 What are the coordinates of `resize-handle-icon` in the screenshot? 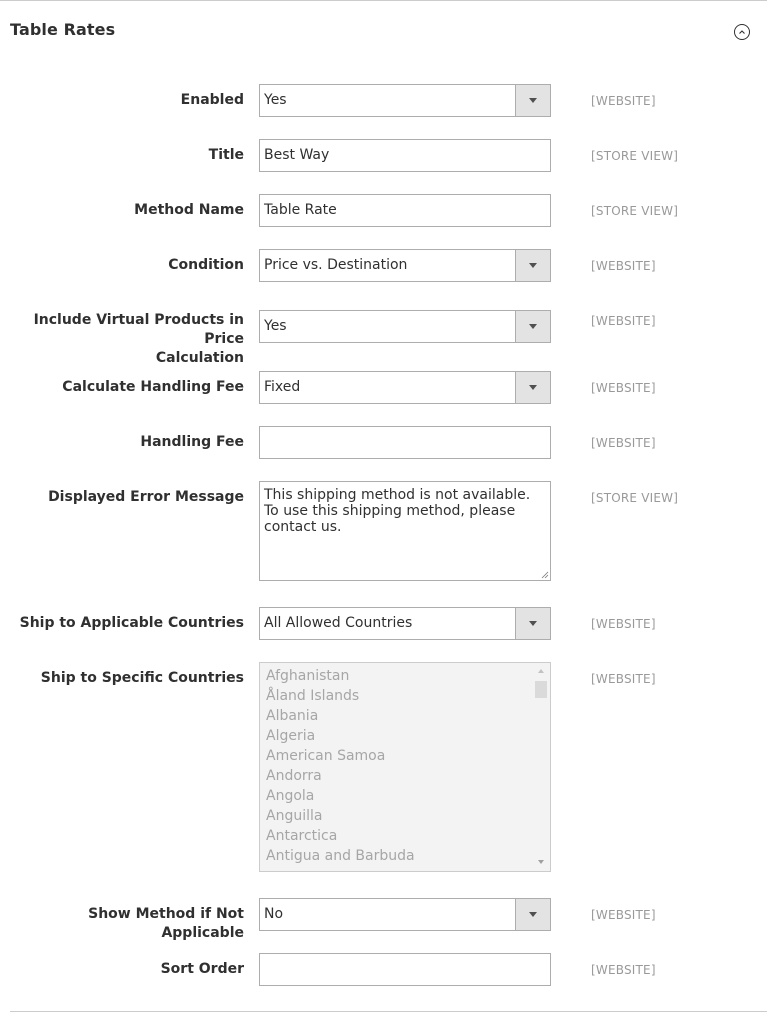 It's located at (545, 575).